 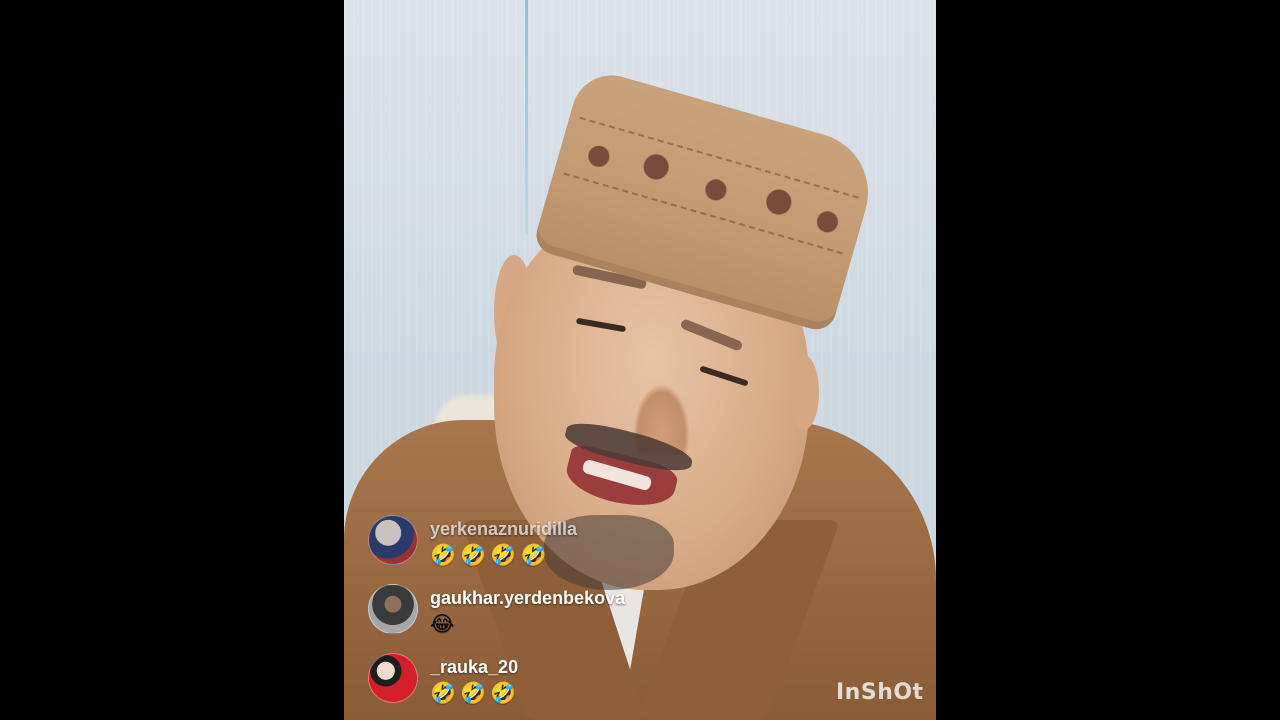 I want to click on comment-message: 🤣🤣🤣, so click(x=475, y=693).